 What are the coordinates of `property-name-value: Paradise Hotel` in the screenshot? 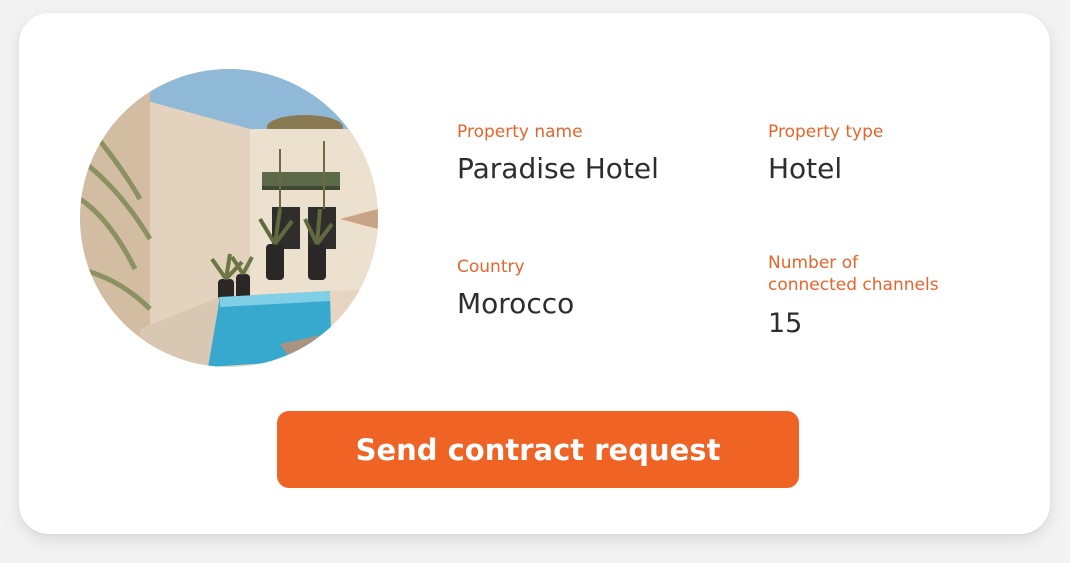 It's located at (558, 168).